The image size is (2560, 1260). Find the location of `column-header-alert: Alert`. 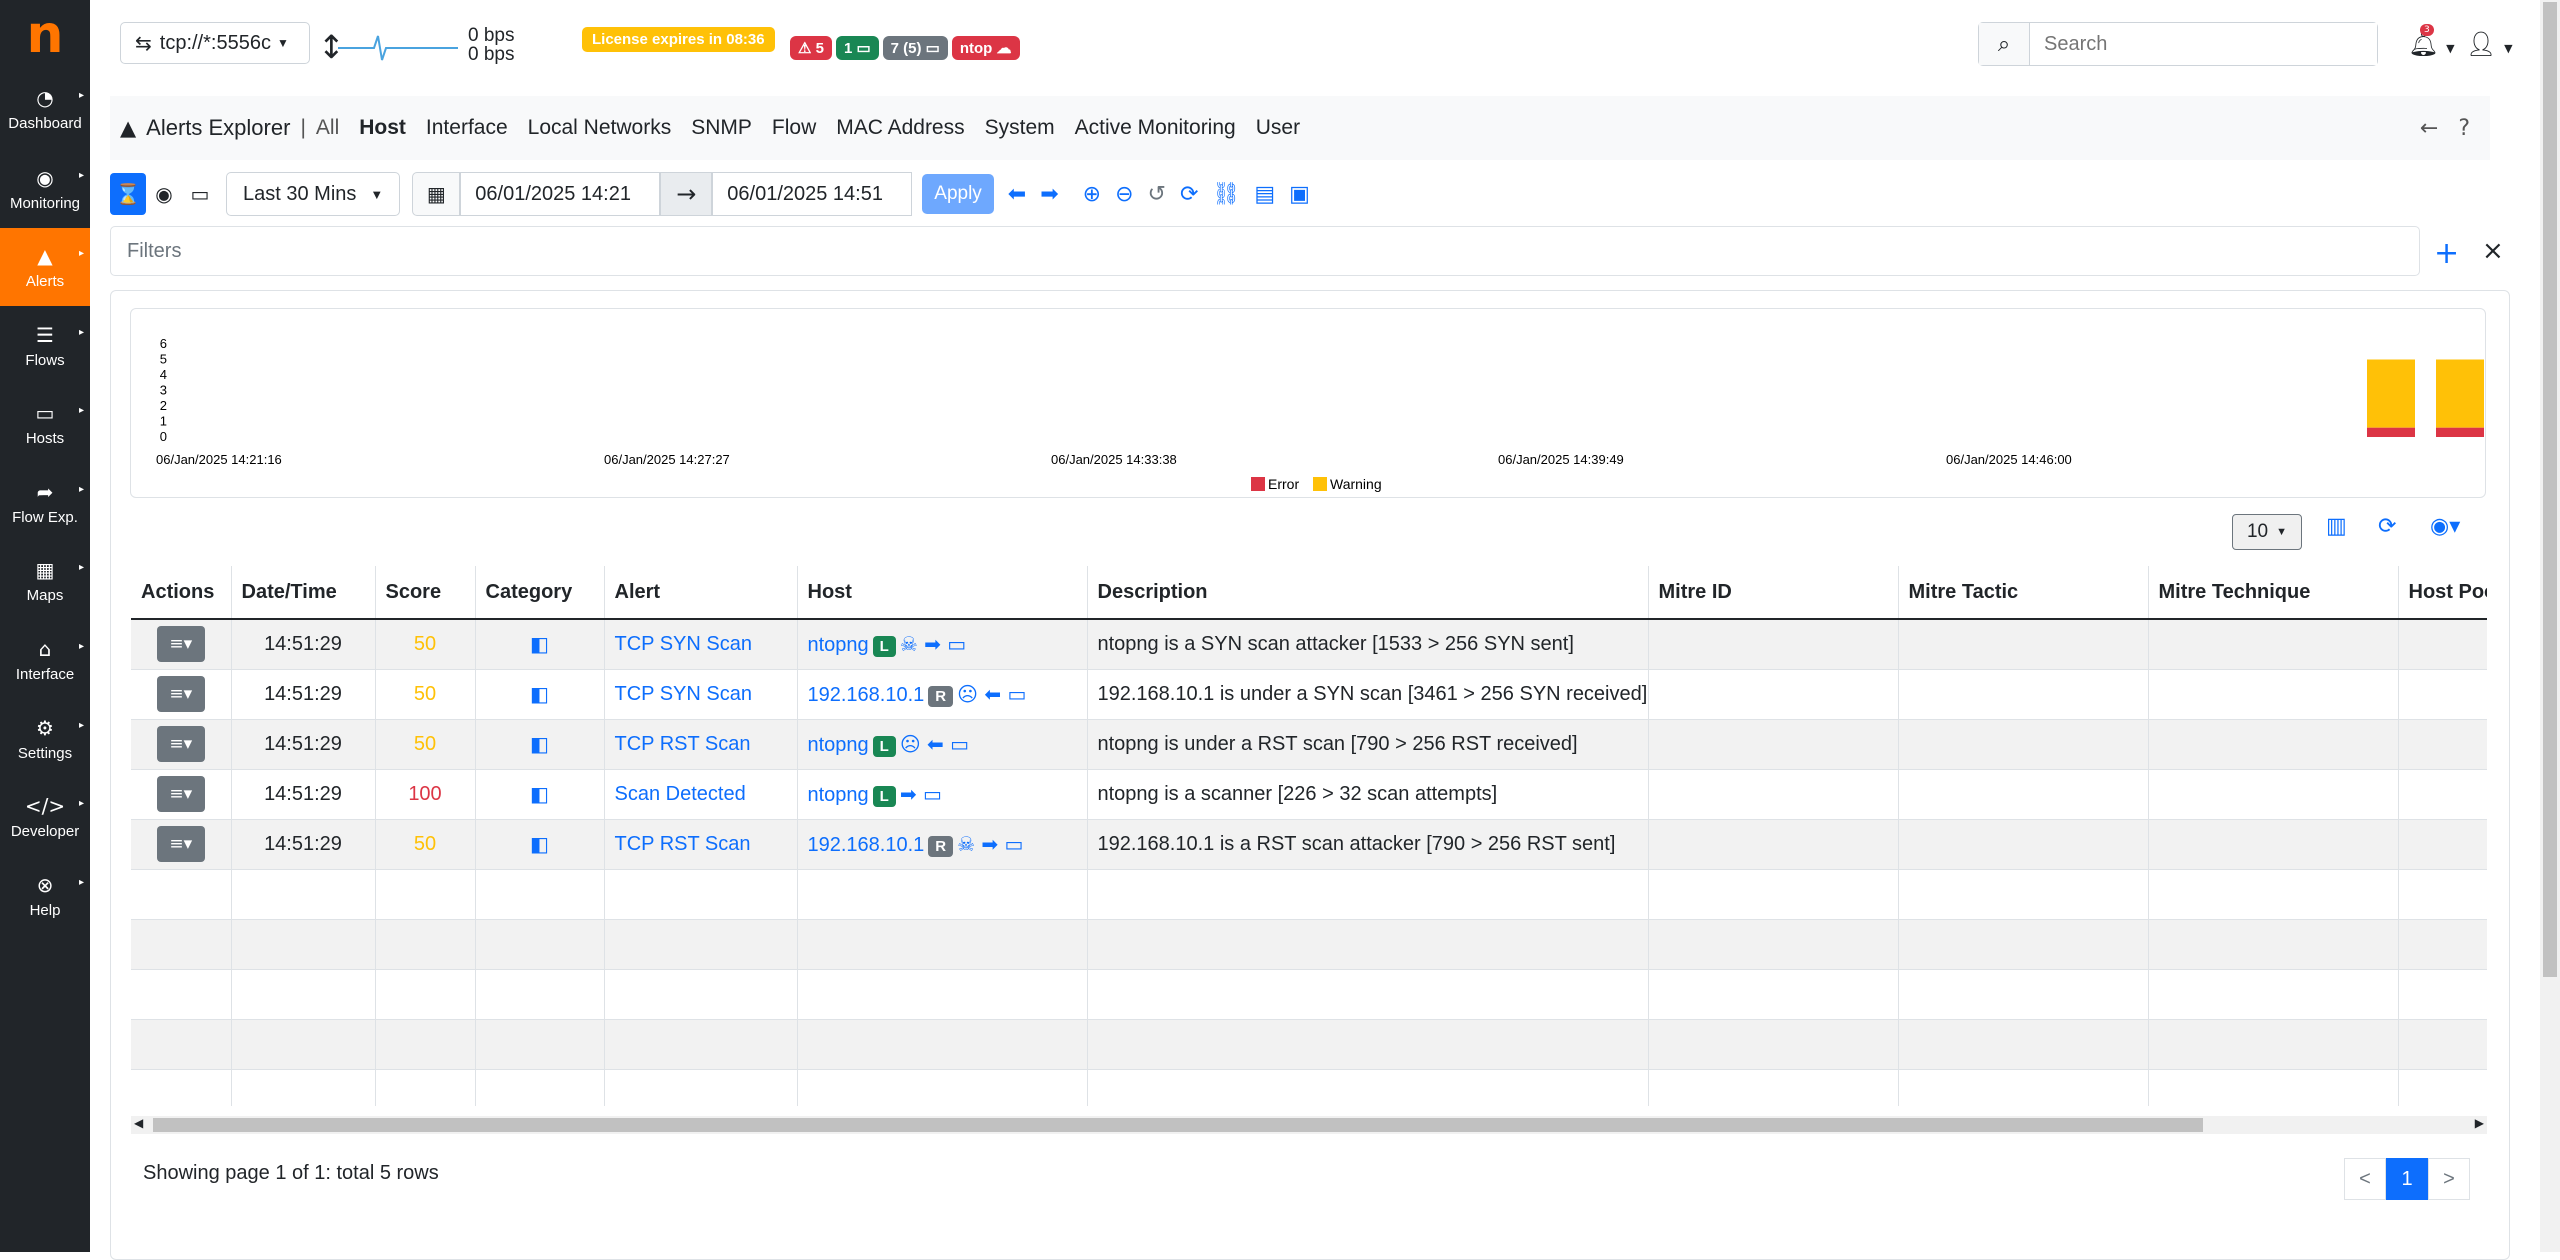

column-header-alert: Alert is located at coordinates (701, 593).